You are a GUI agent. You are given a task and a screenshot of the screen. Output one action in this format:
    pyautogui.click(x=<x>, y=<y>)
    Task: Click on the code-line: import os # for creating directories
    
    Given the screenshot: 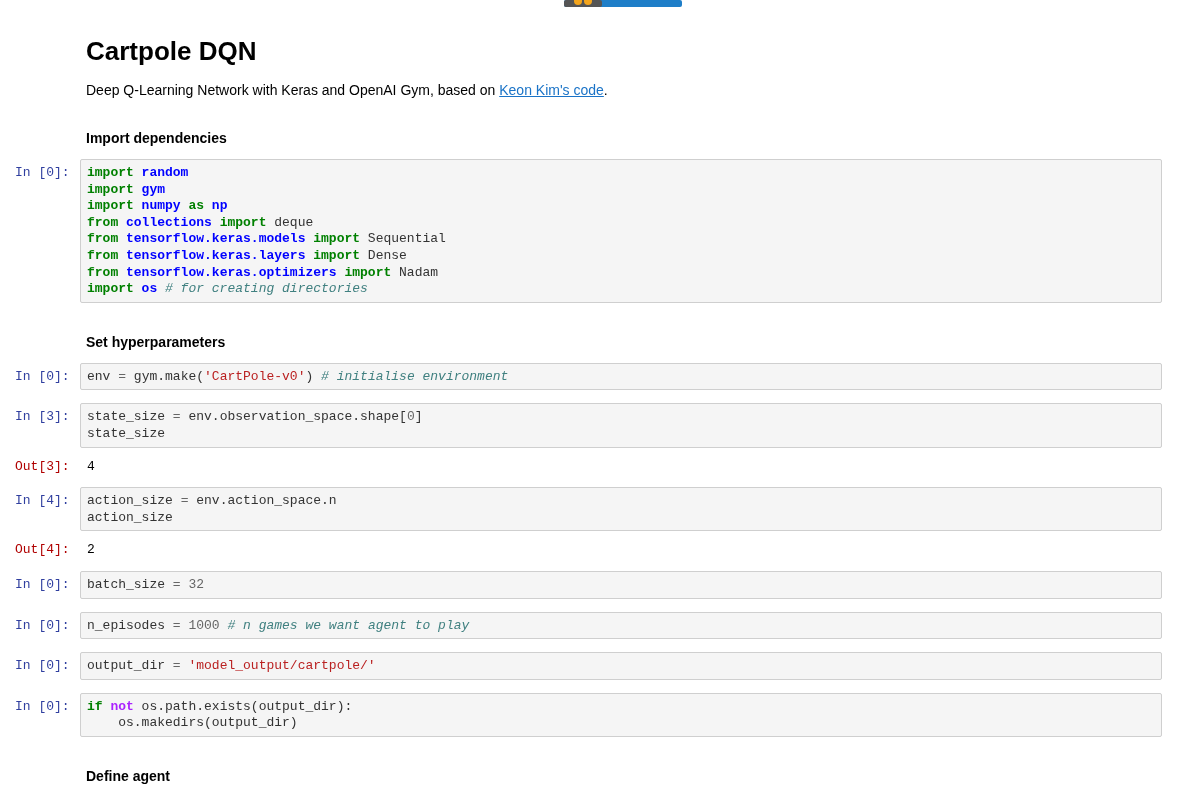 What is the action you would take?
    pyautogui.click(x=228, y=289)
    